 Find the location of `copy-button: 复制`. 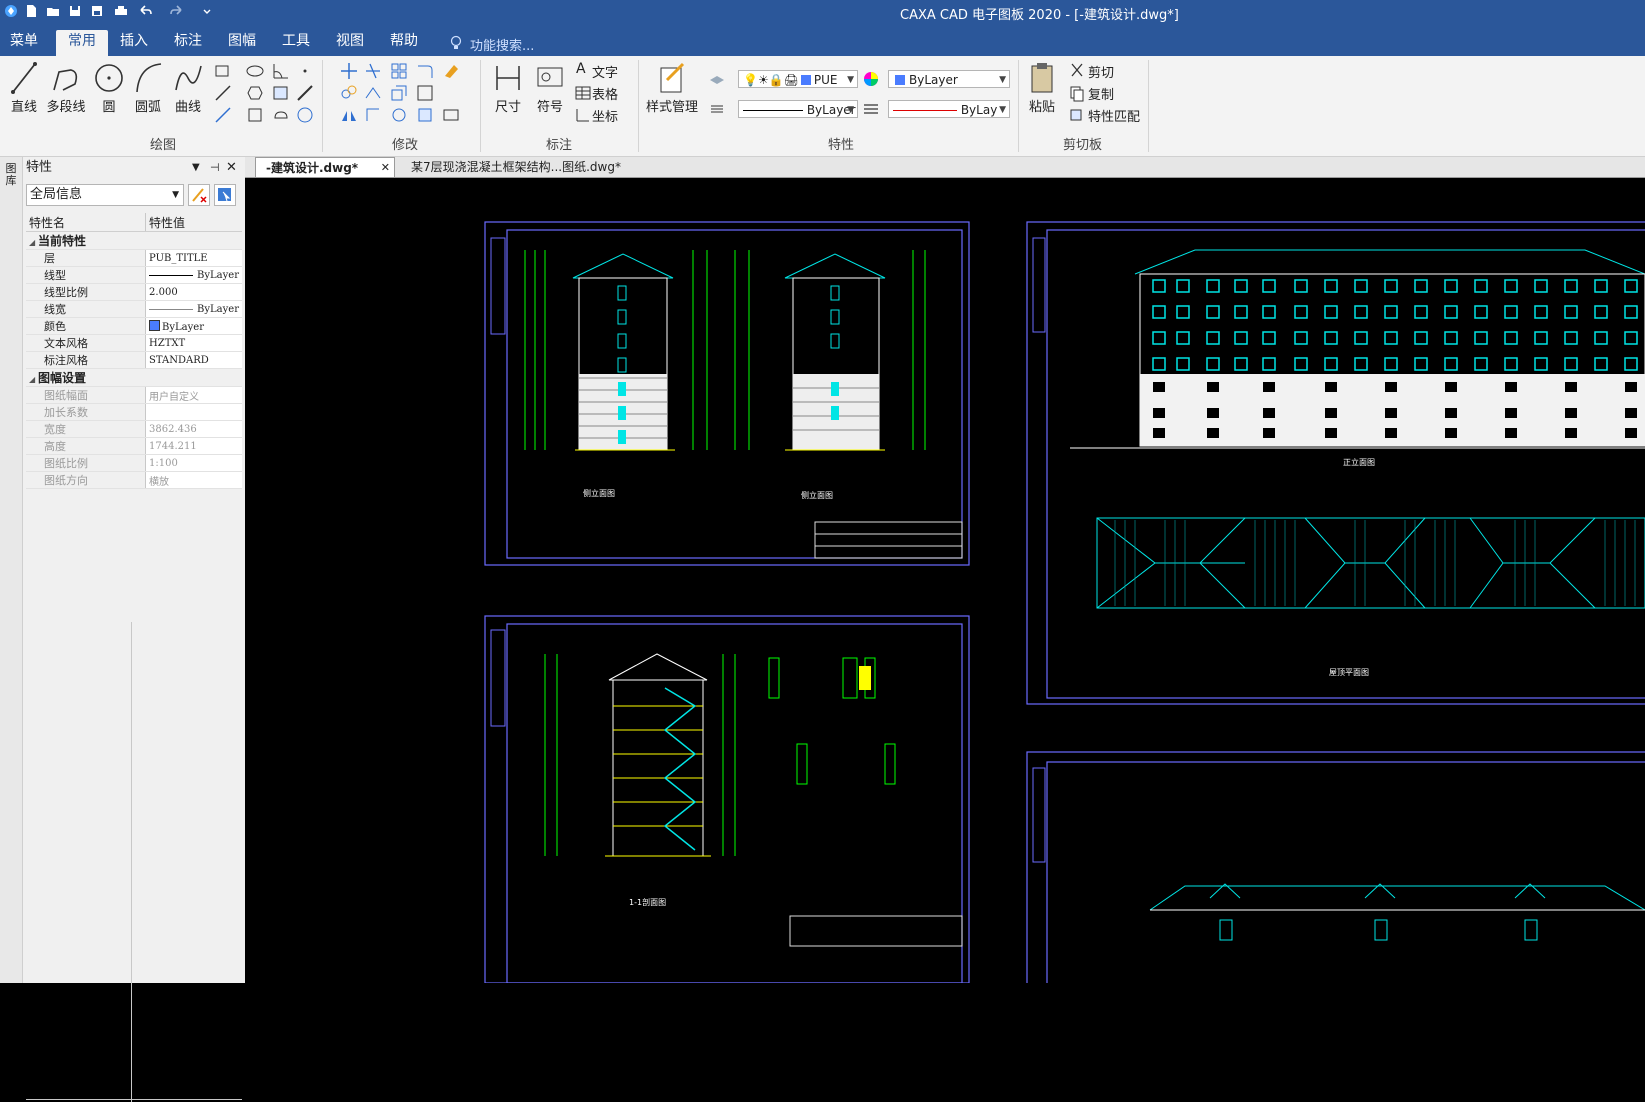

copy-button: 复制 is located at coordinates (1101, 93).